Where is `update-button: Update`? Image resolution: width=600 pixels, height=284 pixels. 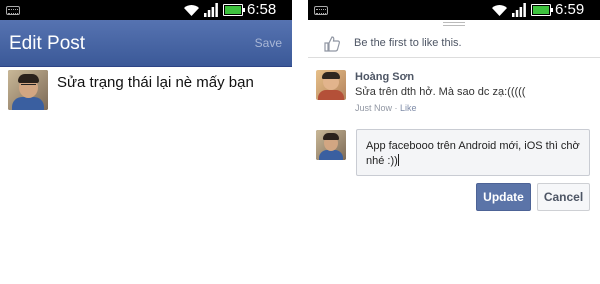
update-button: Update is located at coordinates (503, 197).